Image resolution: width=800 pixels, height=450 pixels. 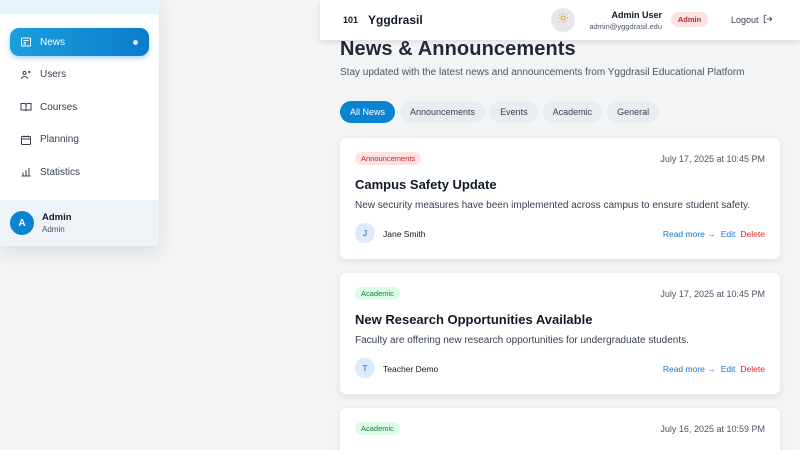 I want to click on filter-events: Events, so click(x=514, y=112).